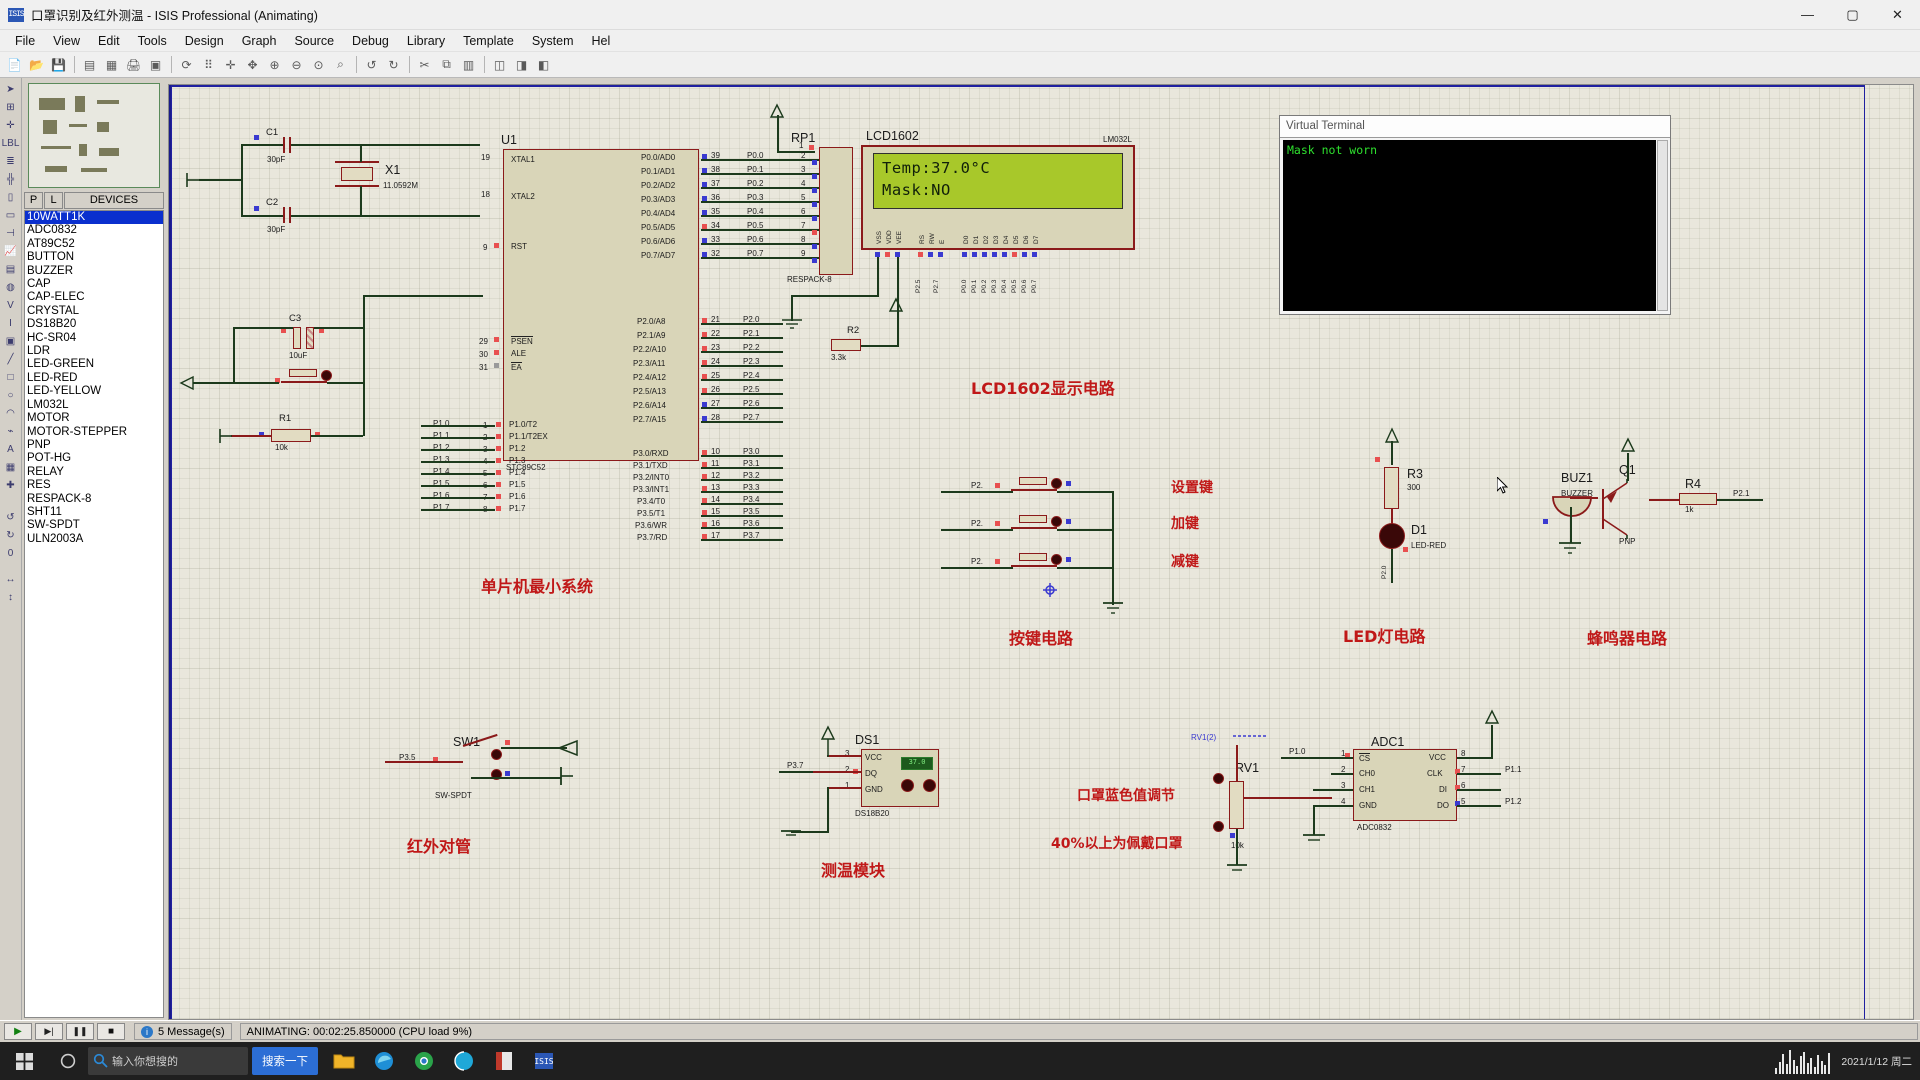  What do you see at coordinates (111, 65) in the screenshot?
I see `export-icon: ▦` at bounding box center [111, 65].